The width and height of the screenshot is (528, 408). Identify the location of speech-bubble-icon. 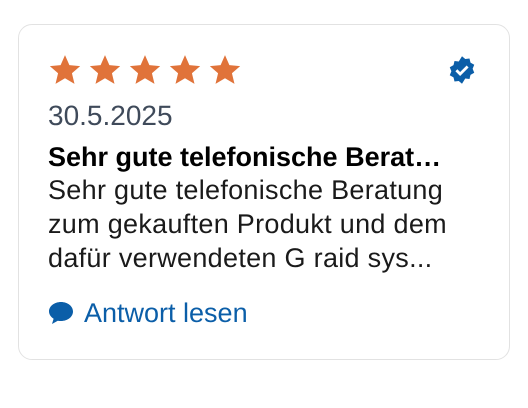
(61, 313).